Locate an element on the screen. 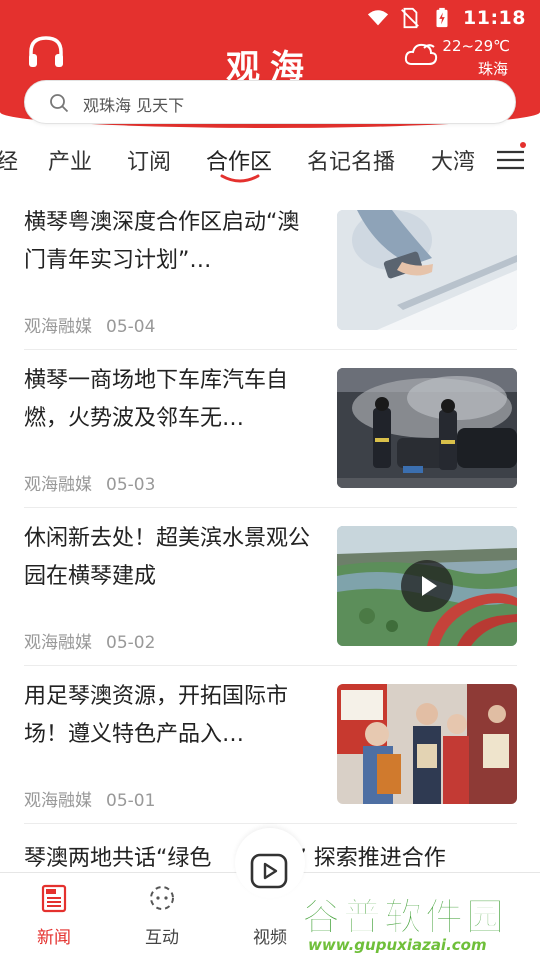  tab-greater-bay: 大湾 is located at coordinates (453, 160).